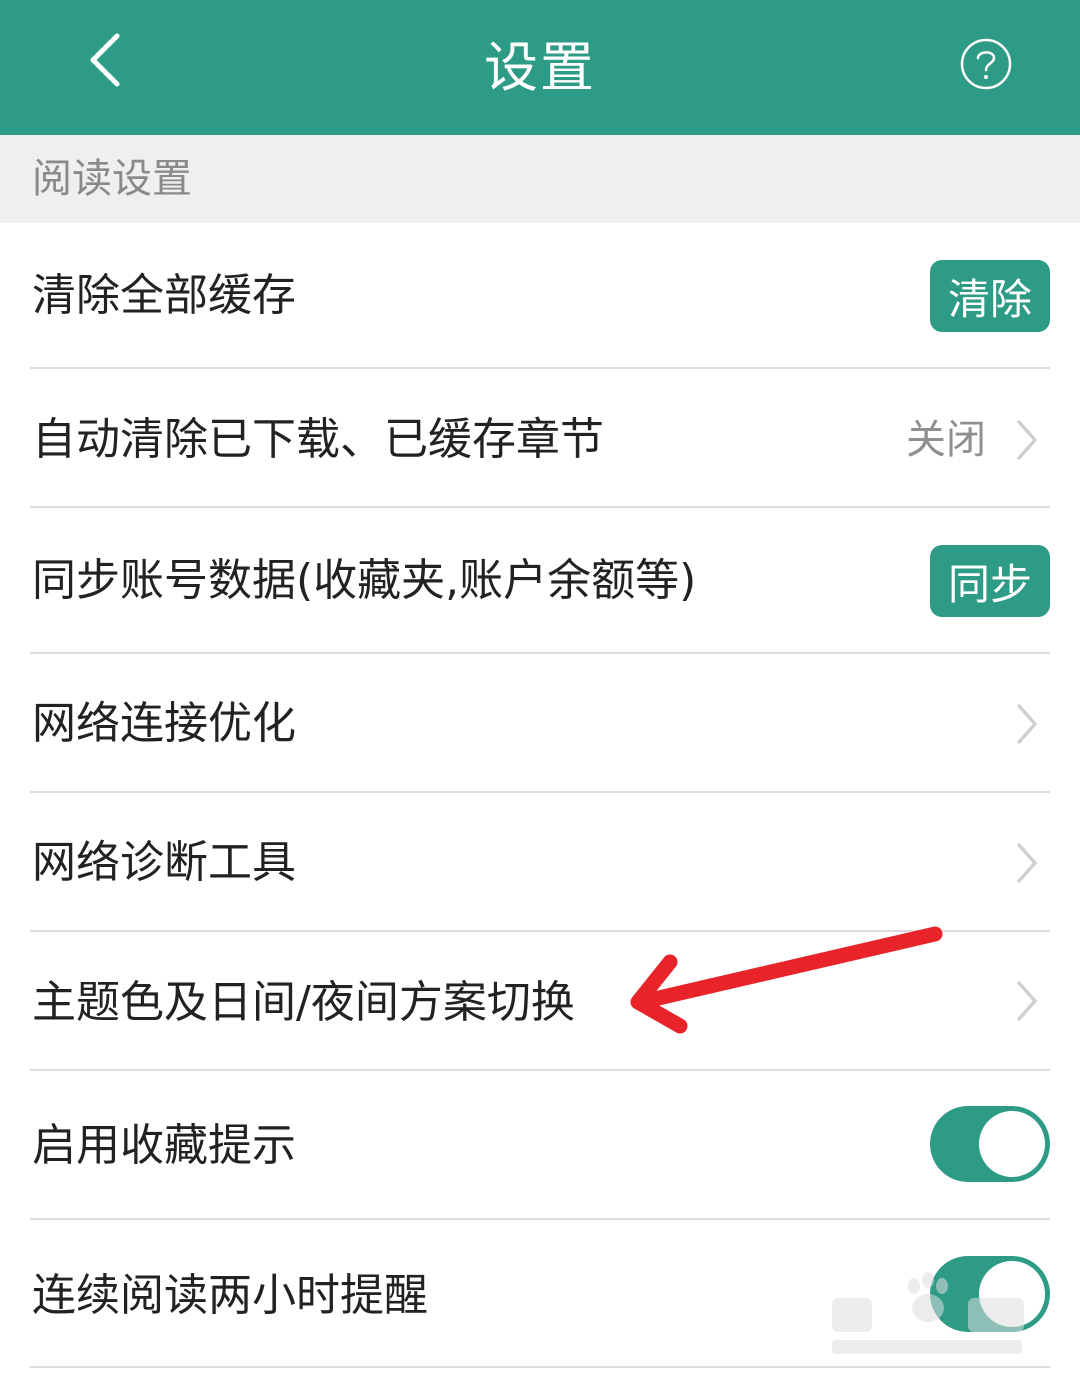  I want to click on row-label: 网络连接优化, so click(164, 723).